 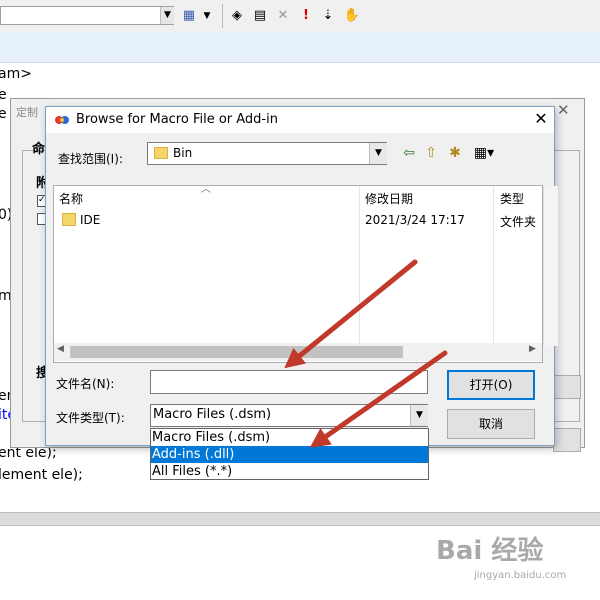 What do you see at coordinates (378, 399) in the screenshot?
I see `arrow-to-addins` at bounding box center [378, 399].